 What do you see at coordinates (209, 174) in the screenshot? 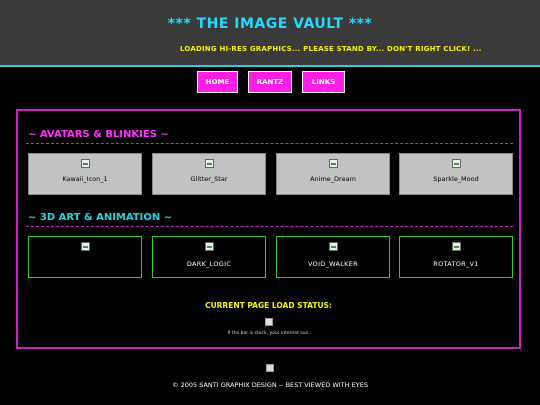
I see `avatar-tile-glitter-star: Glitter_Star` at bounding box center [209, 174].